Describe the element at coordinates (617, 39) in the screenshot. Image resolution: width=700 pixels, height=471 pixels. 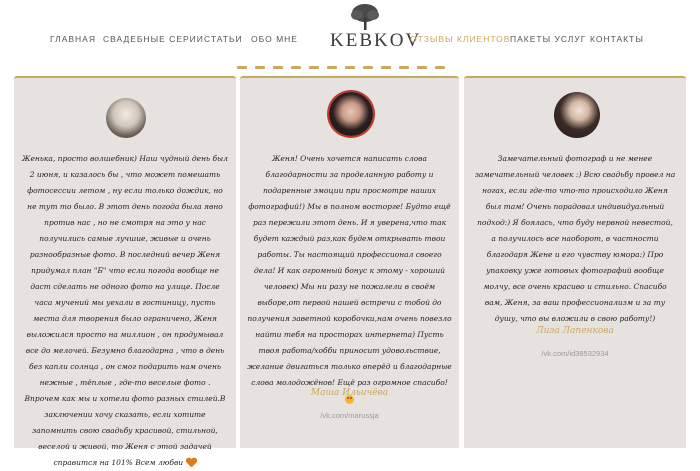
I see `nav-contacts: КОНТАКТЫ` at that location.